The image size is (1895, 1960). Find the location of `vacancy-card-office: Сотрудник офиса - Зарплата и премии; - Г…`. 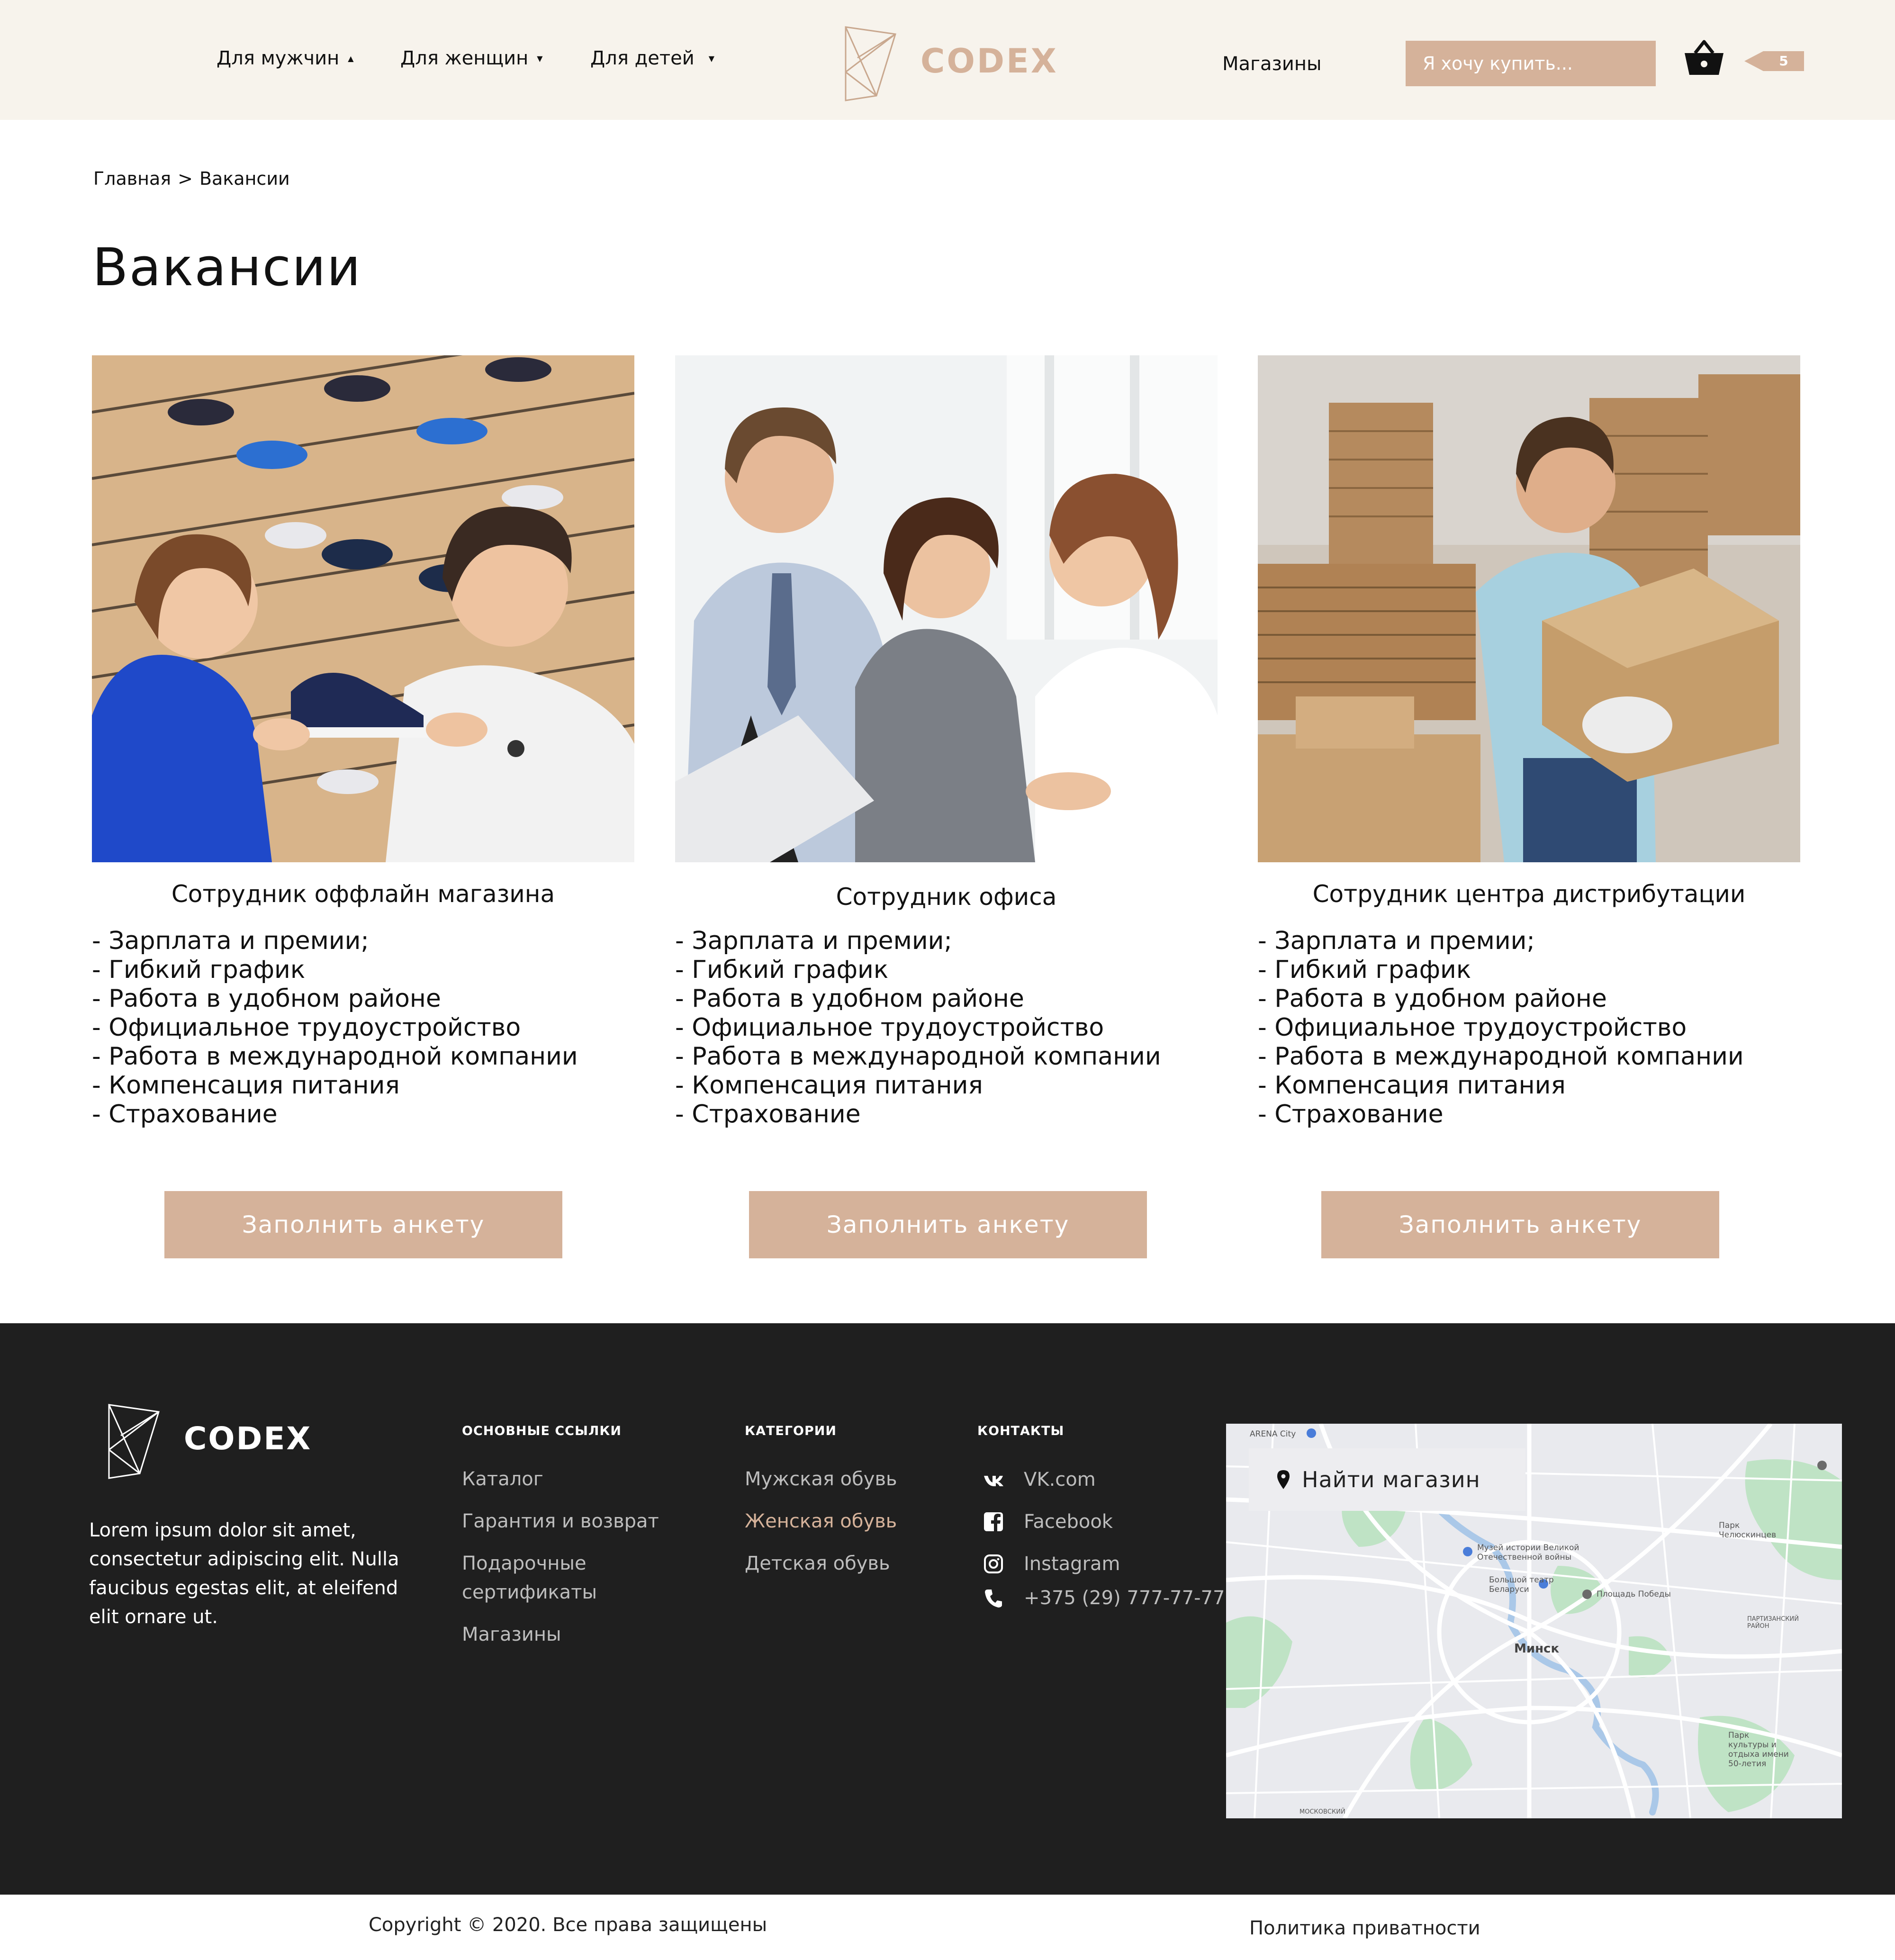

vacancy-card-office: Сотрудник офиса - Зарплата и премии; - Г… is located at coordinates (946, 742).